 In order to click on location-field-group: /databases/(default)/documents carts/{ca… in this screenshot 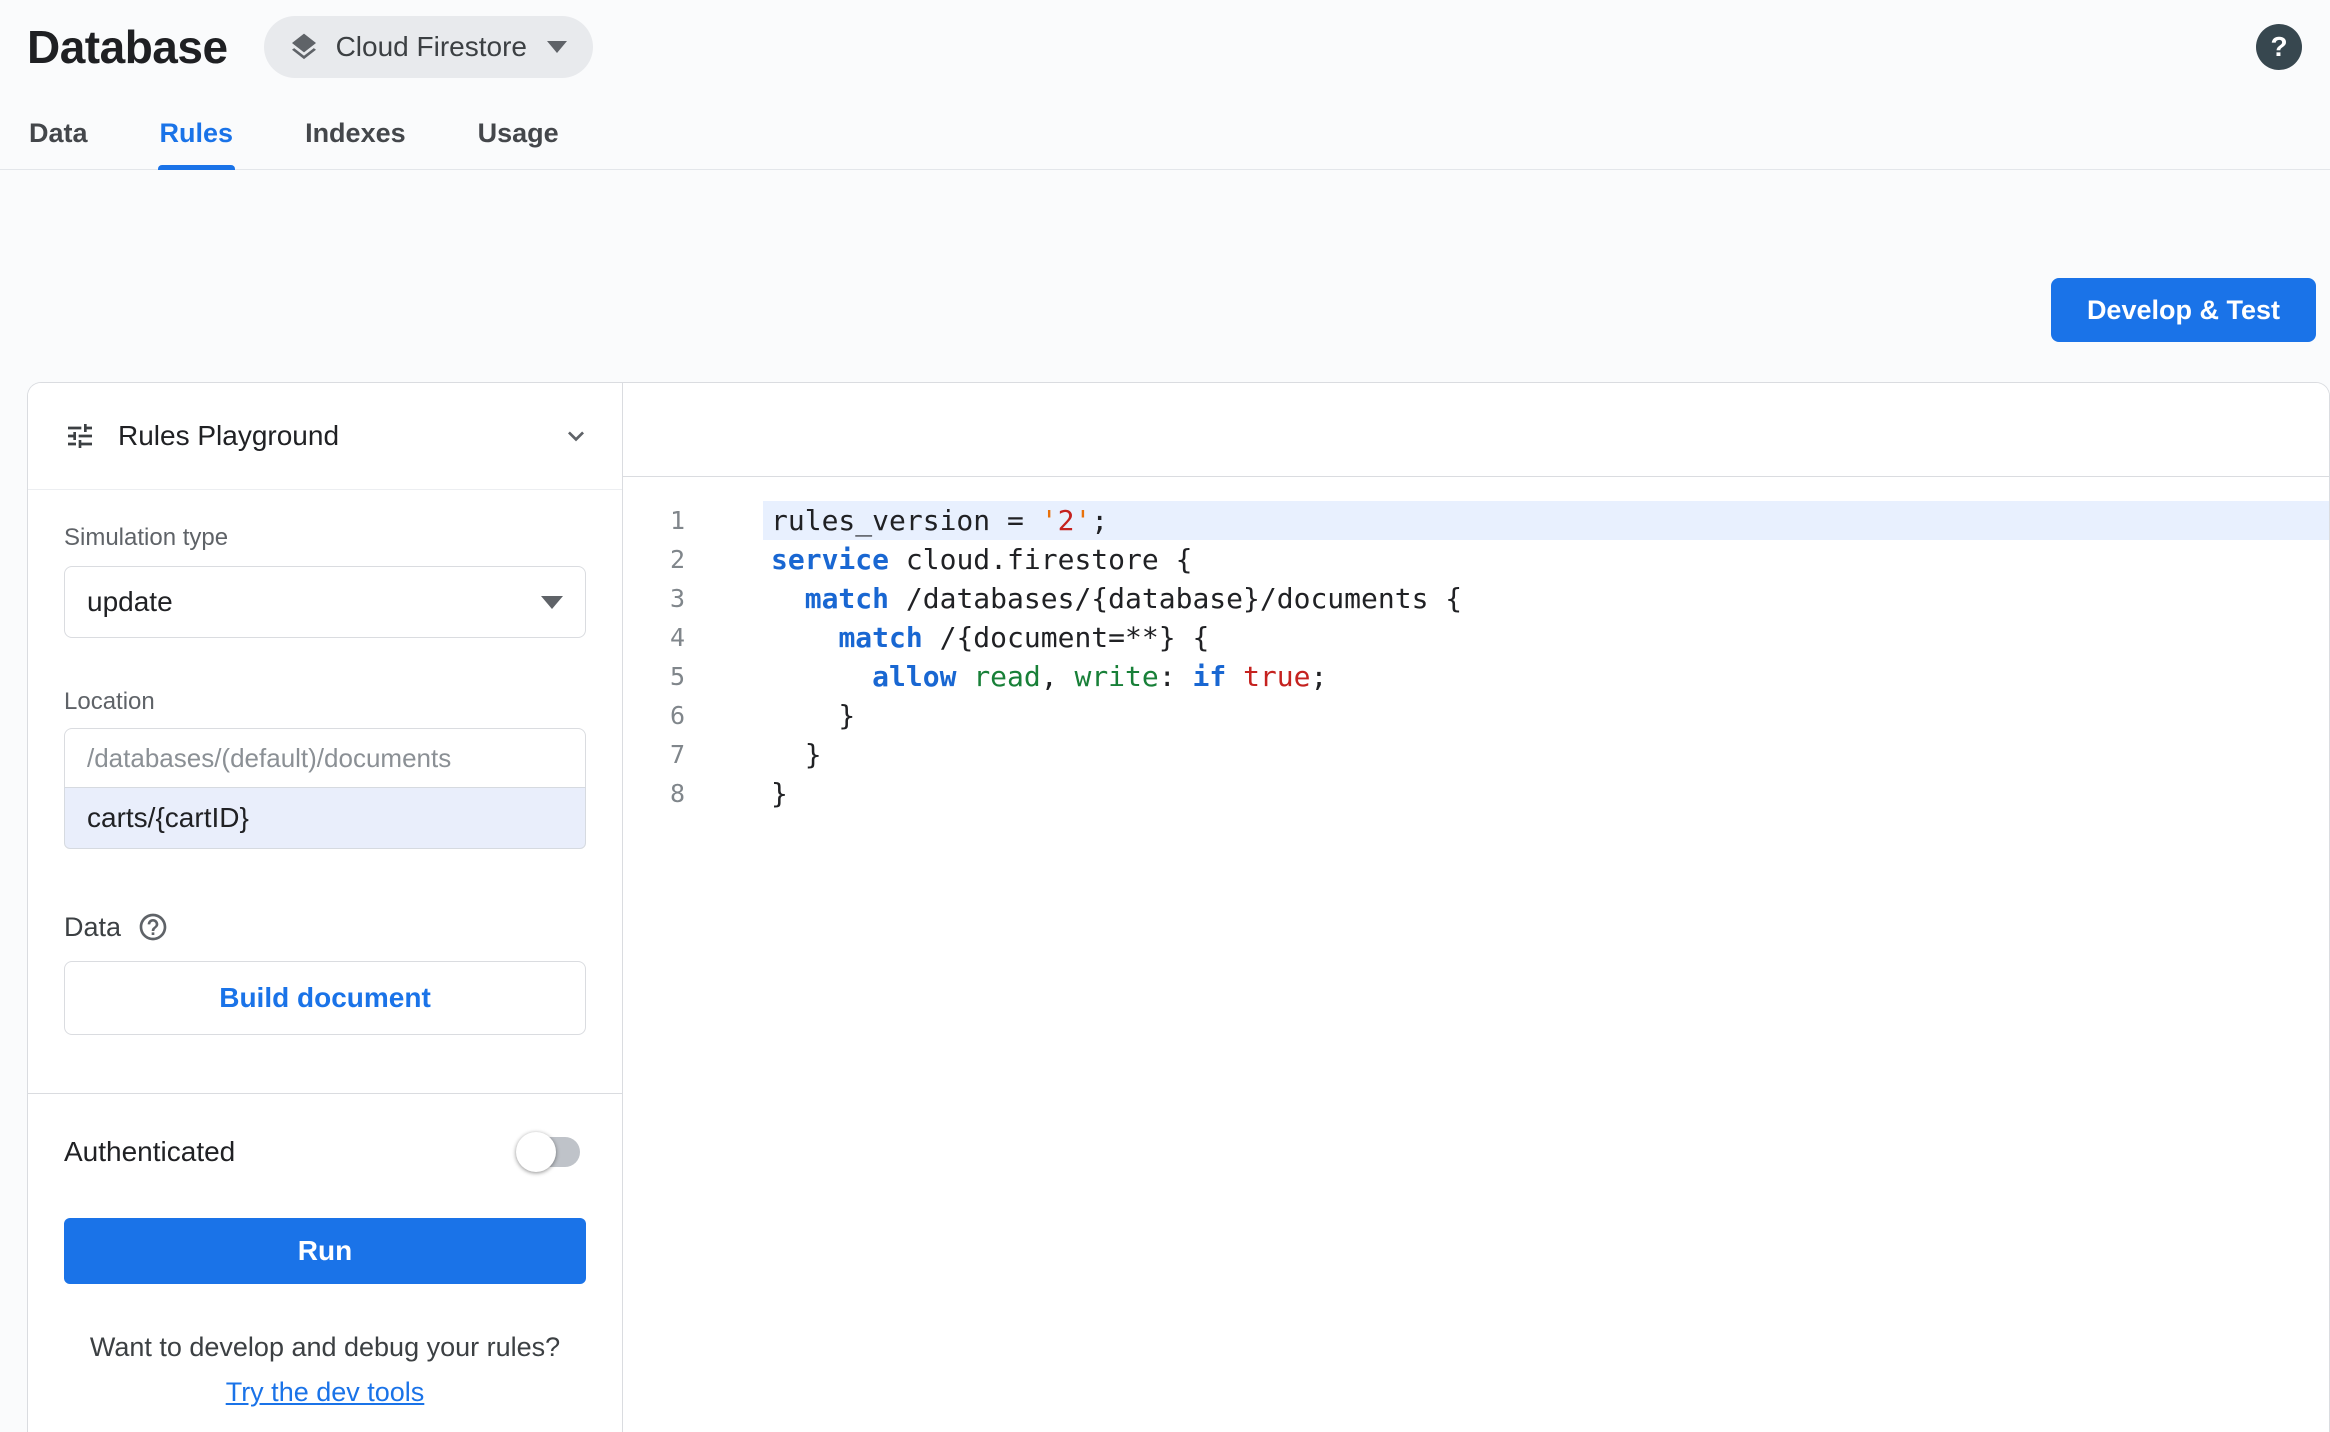, I will do `click(325, 788)`.